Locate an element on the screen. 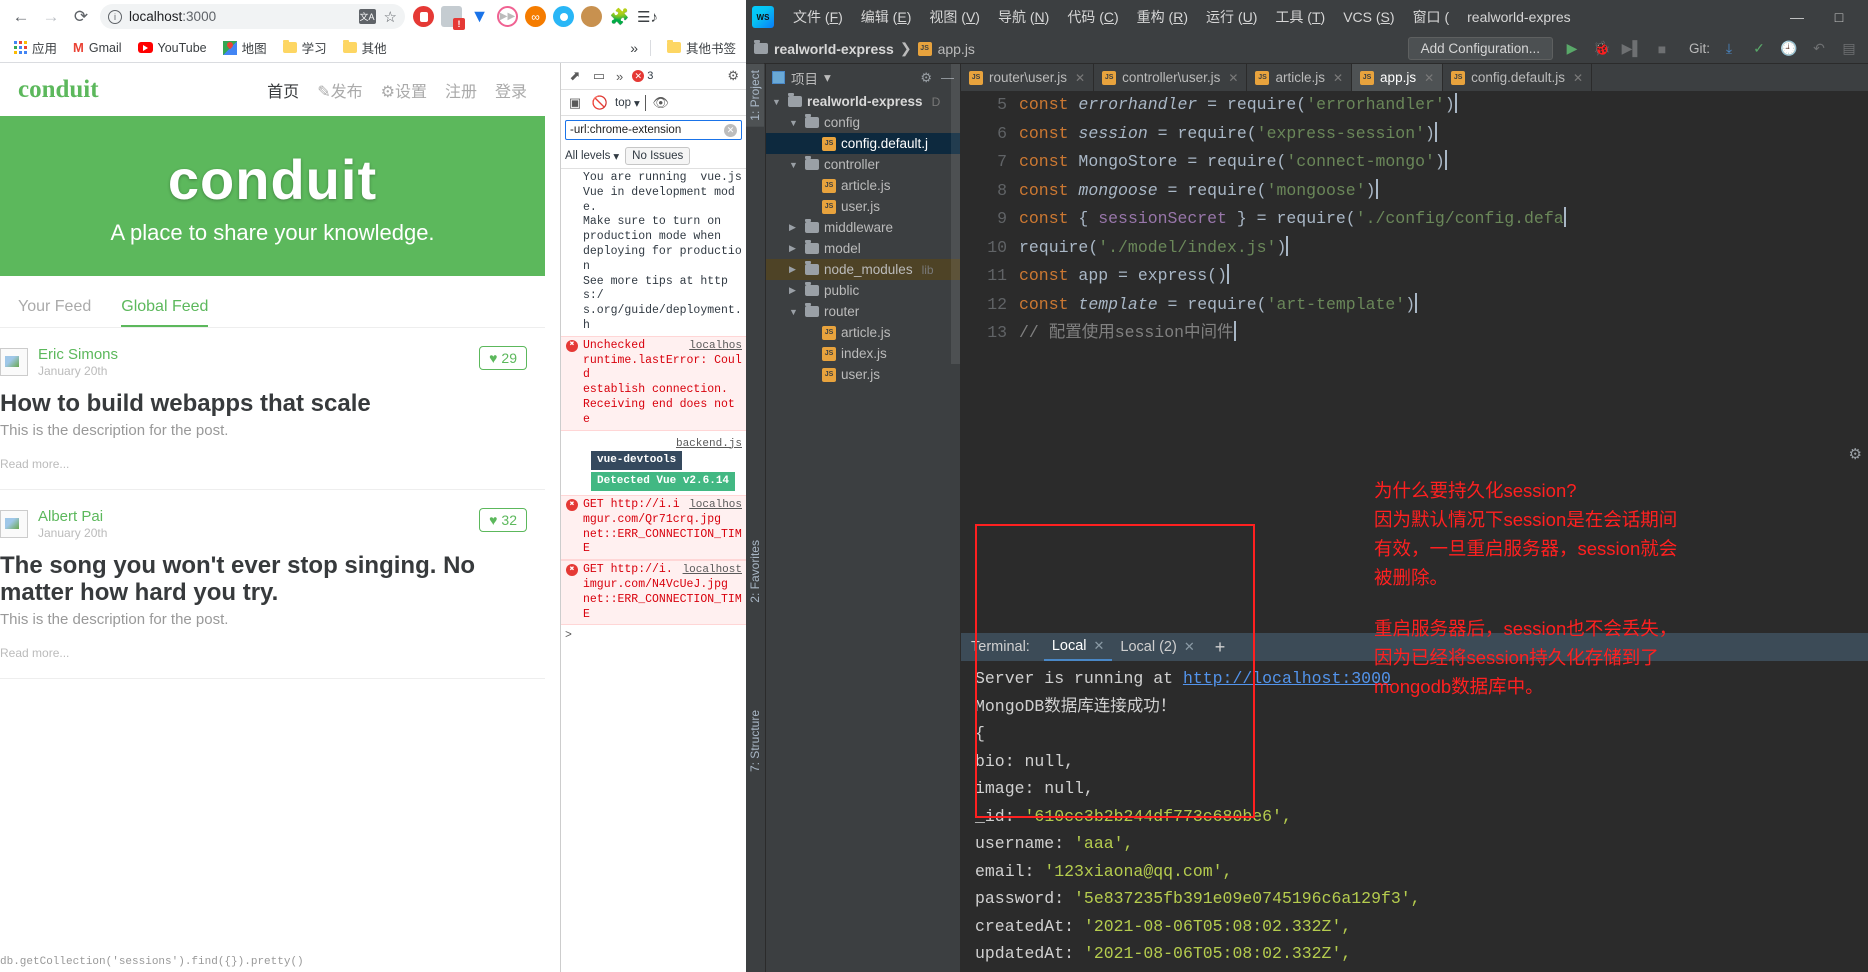 This screenshot has width=1868, height=972. tree-node: ▶ model is located at coordinates (863, 248).